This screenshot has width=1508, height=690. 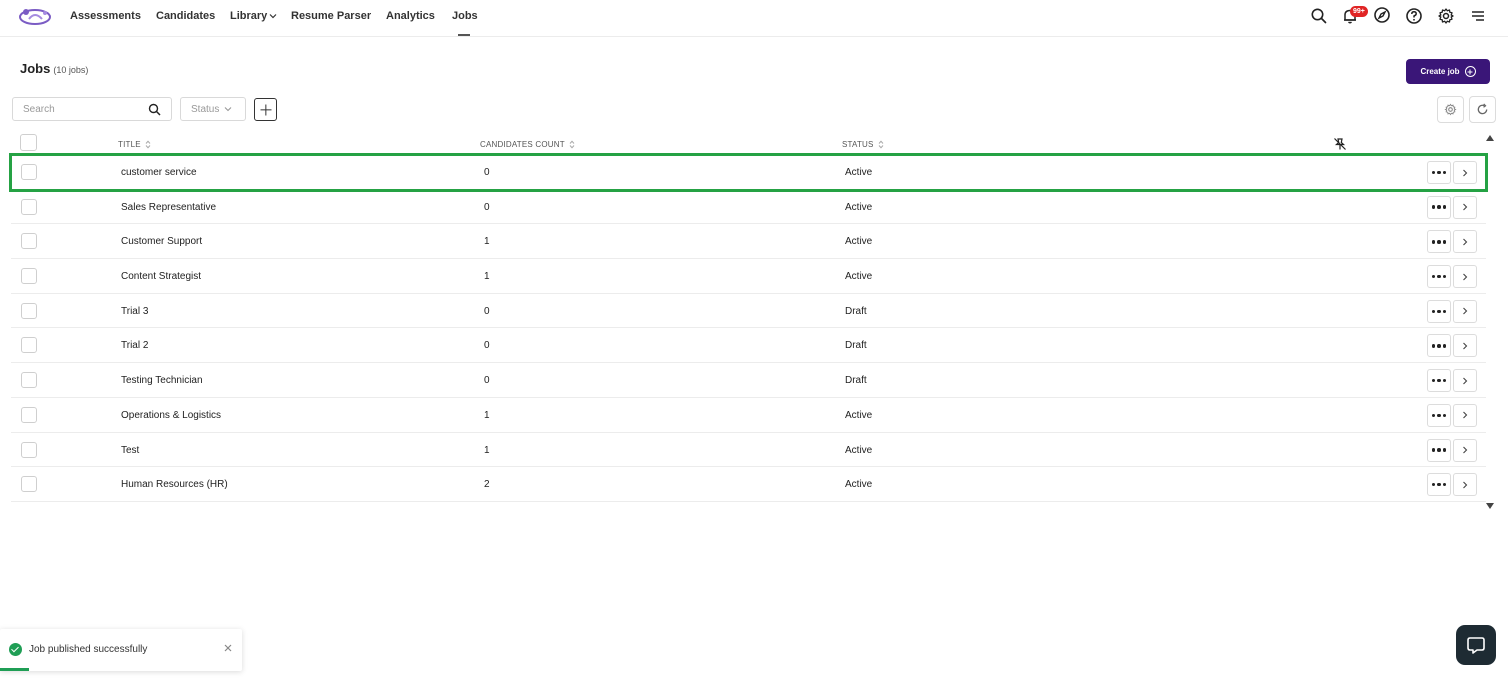 I want to click on nav-jobs: Jobs, so click(x=465, y=16).